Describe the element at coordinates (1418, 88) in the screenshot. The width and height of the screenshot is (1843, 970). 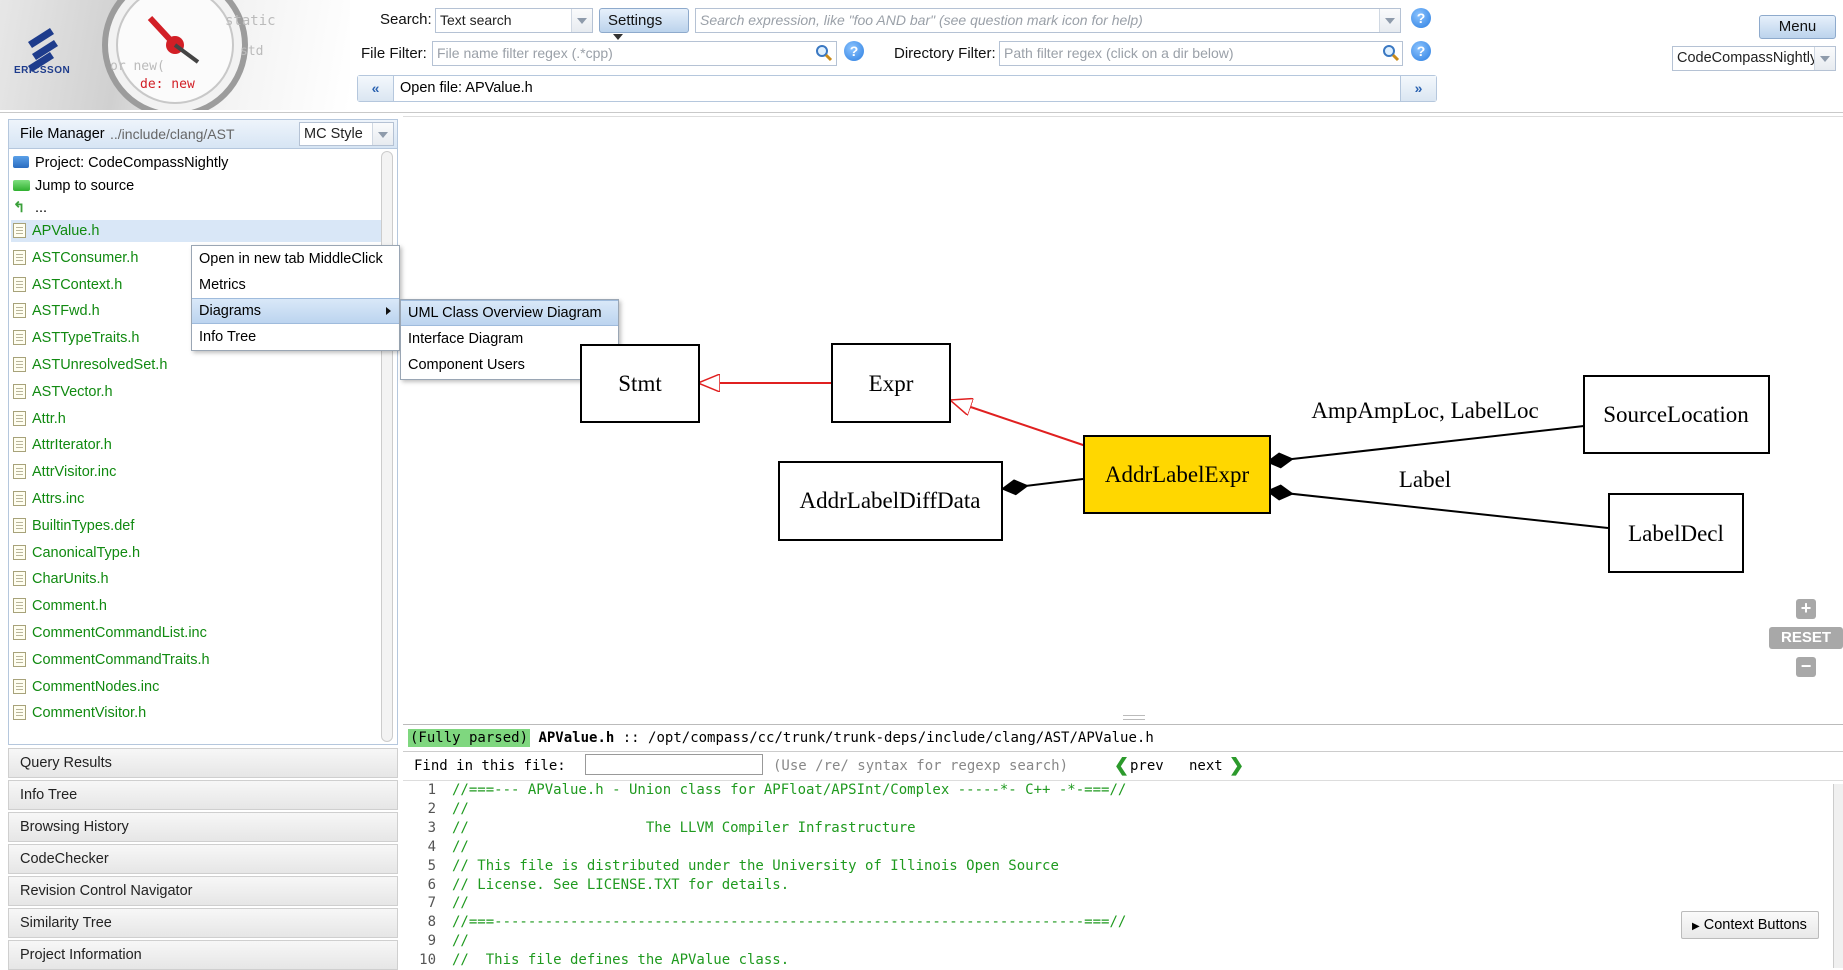
I see `history-forward-button: »` at that location.